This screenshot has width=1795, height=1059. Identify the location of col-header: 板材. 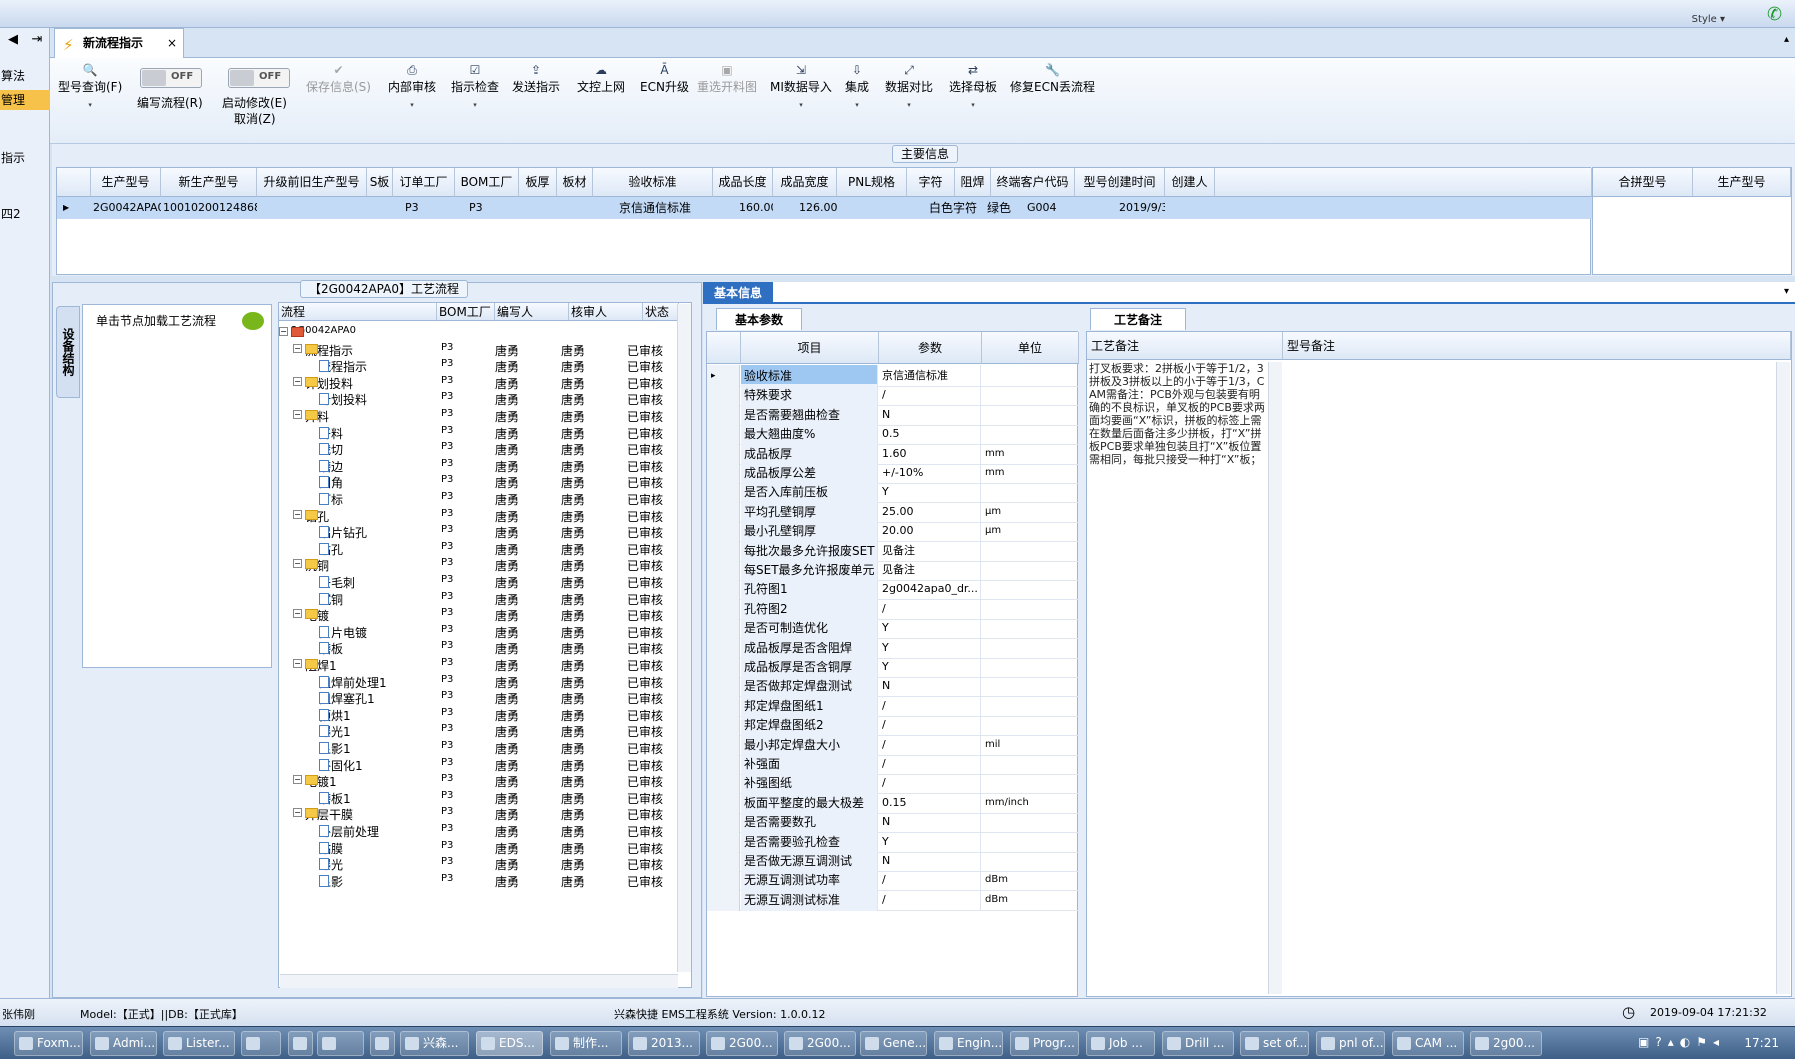
(575, 182).